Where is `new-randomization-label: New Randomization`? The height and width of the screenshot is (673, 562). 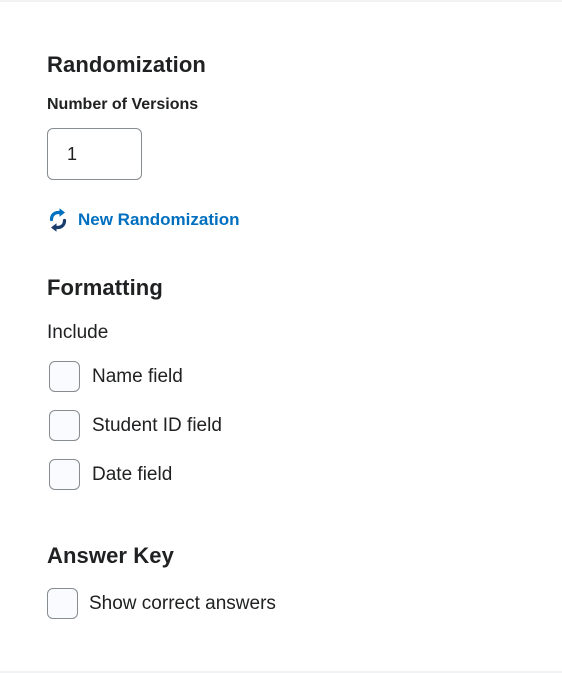 new-randomization-label: New Randomization is located at coordinates (159, 219).